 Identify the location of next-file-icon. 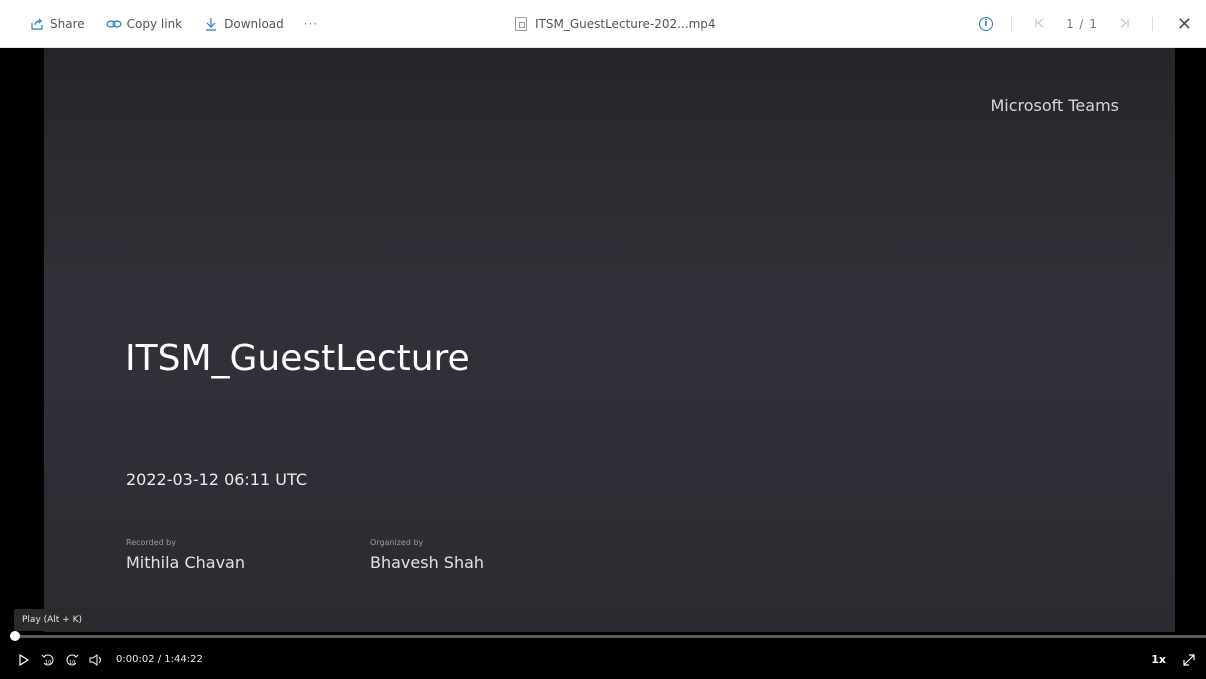
(1125, 24).